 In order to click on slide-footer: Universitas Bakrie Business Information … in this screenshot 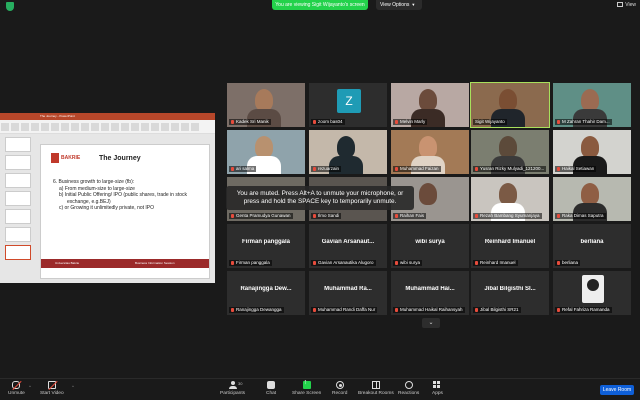, I will do `click(125, 263)`.